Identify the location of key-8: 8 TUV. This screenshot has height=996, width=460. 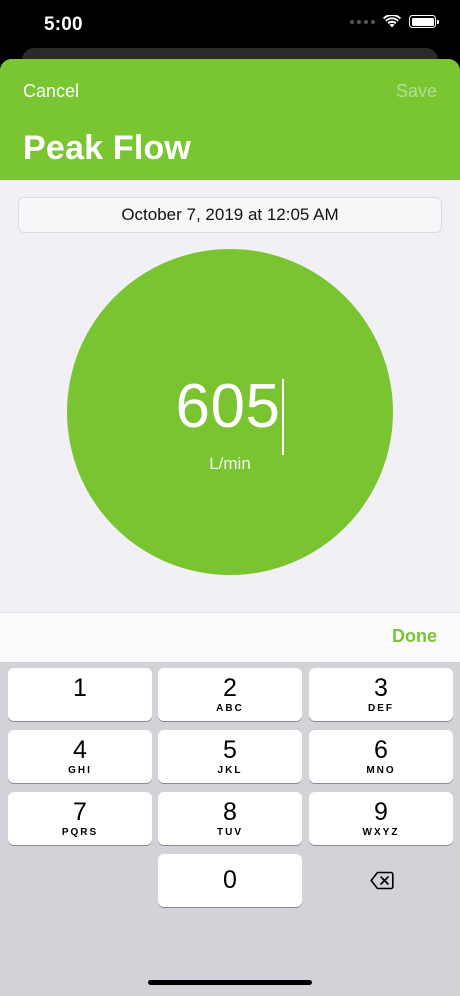
(230, 818).